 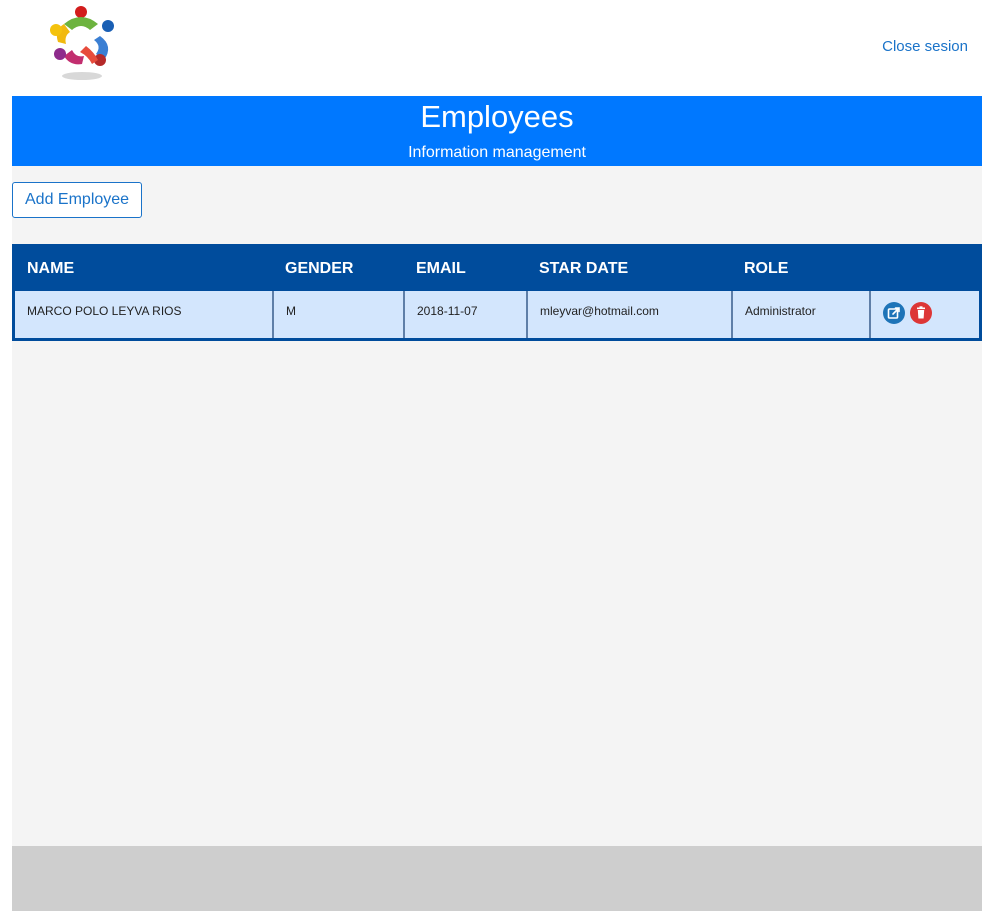 What do you see at coordinates (629, 315) in the screenshot?
I see `cell-email: mleyvar@hotmail.com` at bounding box center [629, 315].